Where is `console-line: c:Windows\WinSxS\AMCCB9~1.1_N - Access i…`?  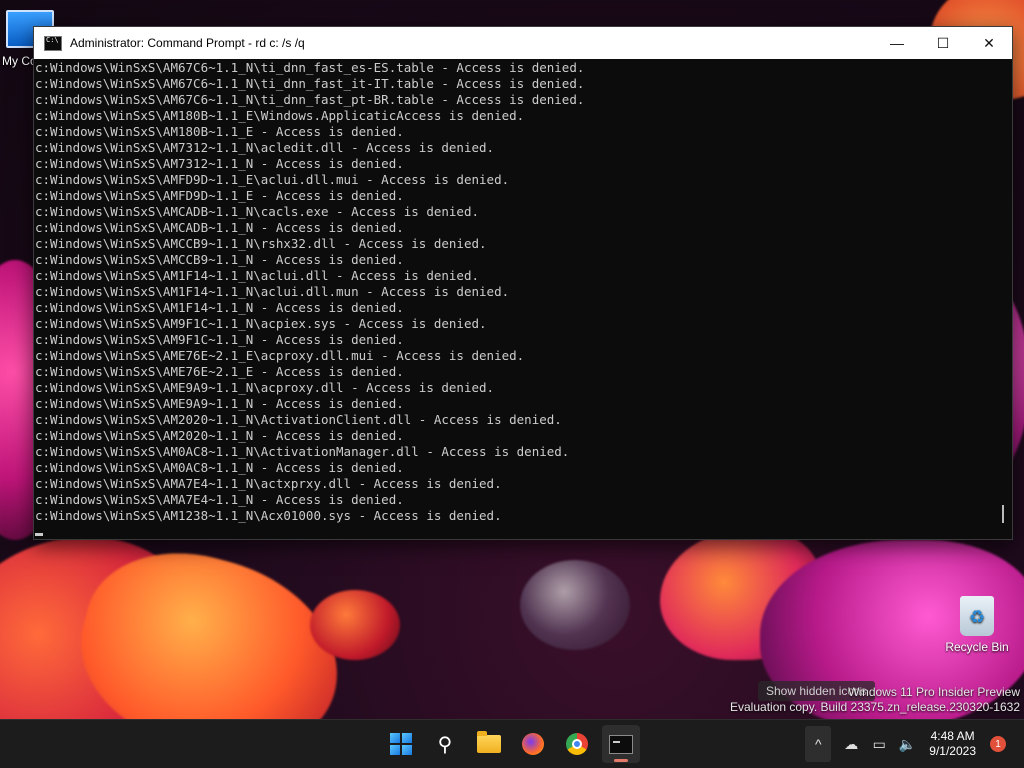 console-line: c:Windows\WinSxS\AMCCB9~1.1_N - Access i… is located at coordinates (219, 259).